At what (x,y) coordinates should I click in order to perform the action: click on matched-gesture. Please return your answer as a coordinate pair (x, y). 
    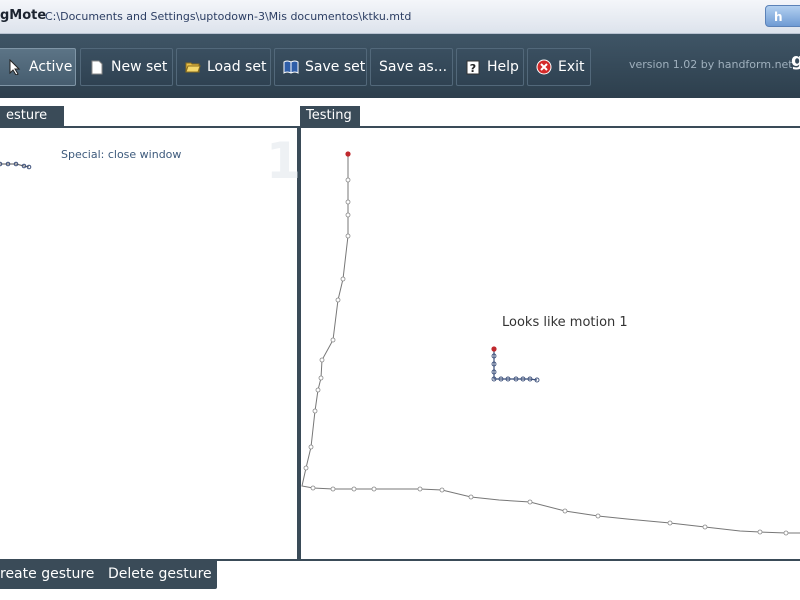
    Looking at the image, I should click on (515, 364).